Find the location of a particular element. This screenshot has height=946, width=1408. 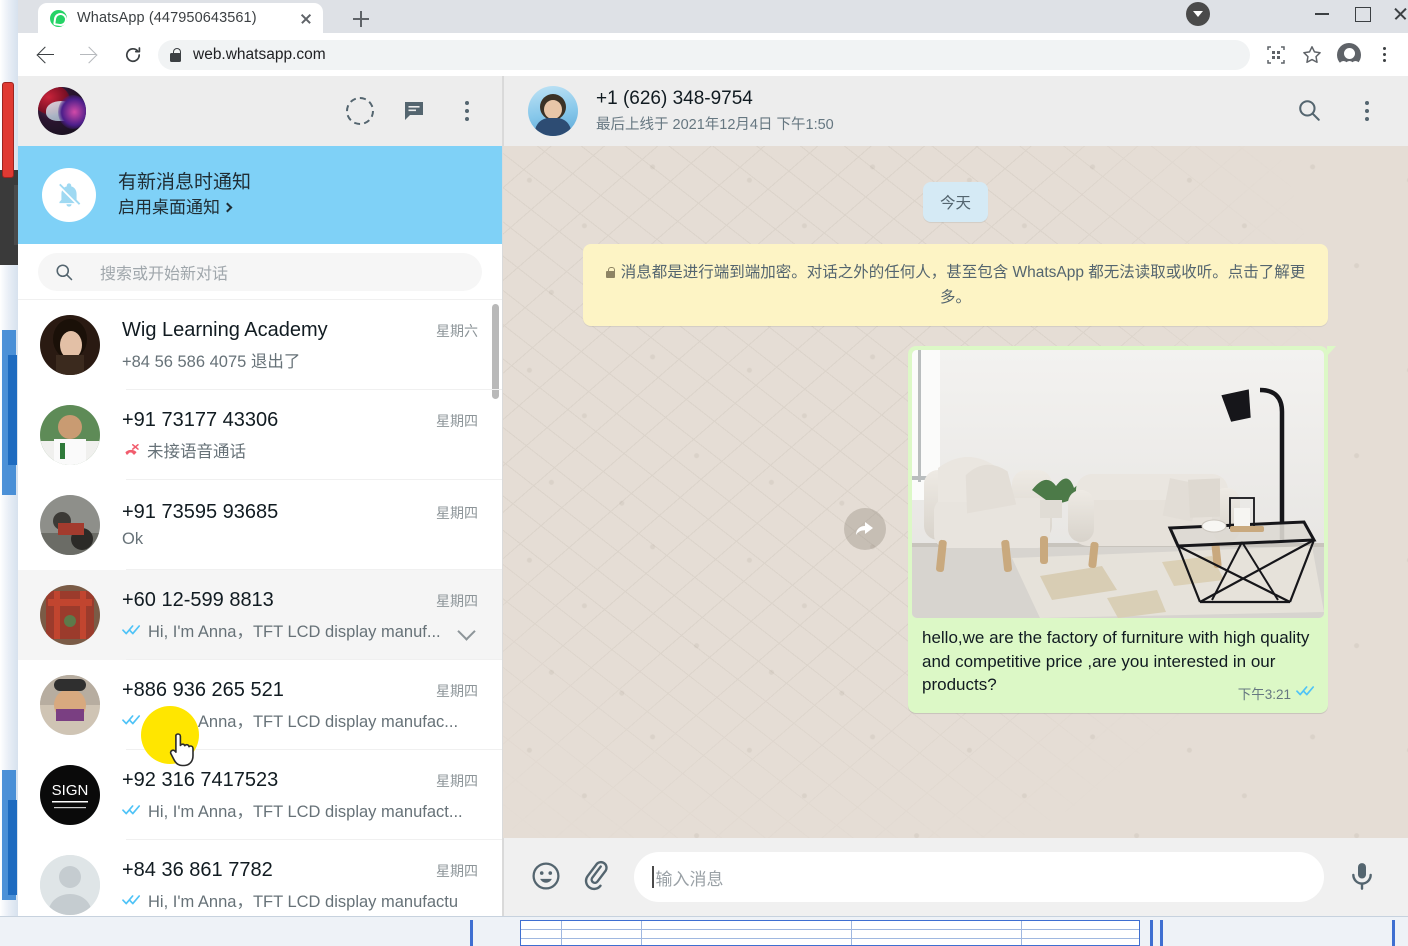

bookmark-star-icon is located at coordinates (1312, 55).